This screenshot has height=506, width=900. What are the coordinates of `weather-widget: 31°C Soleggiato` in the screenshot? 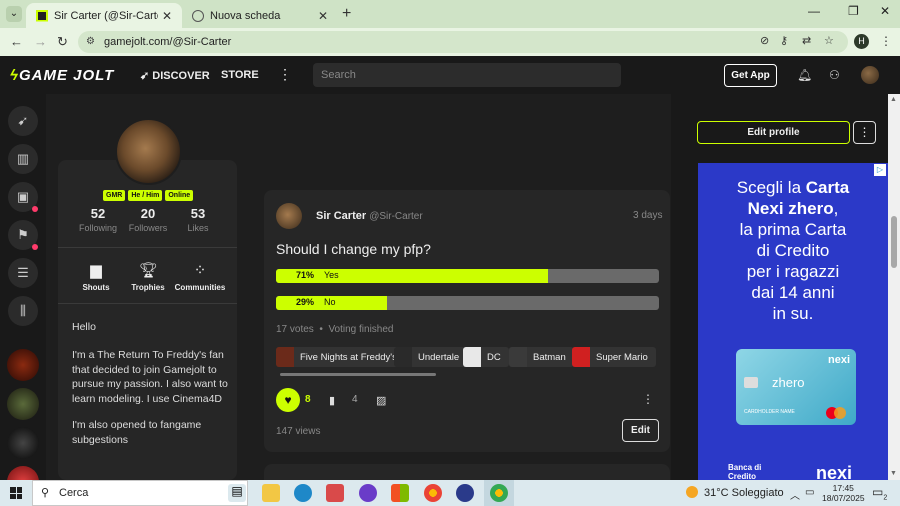 It's located at (735, 492).